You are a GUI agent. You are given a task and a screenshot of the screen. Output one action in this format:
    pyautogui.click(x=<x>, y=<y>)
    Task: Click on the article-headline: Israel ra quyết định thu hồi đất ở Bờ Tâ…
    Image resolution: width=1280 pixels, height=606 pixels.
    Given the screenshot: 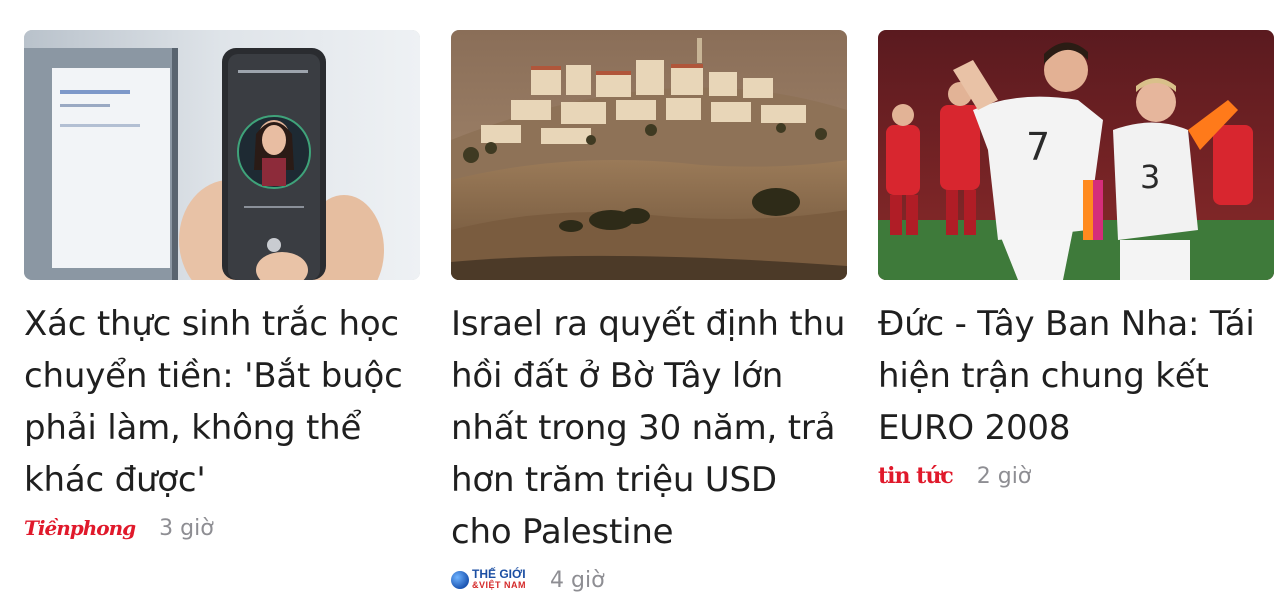 What is the action you would take?
    pyautogui.click(x=649, y=428)
    